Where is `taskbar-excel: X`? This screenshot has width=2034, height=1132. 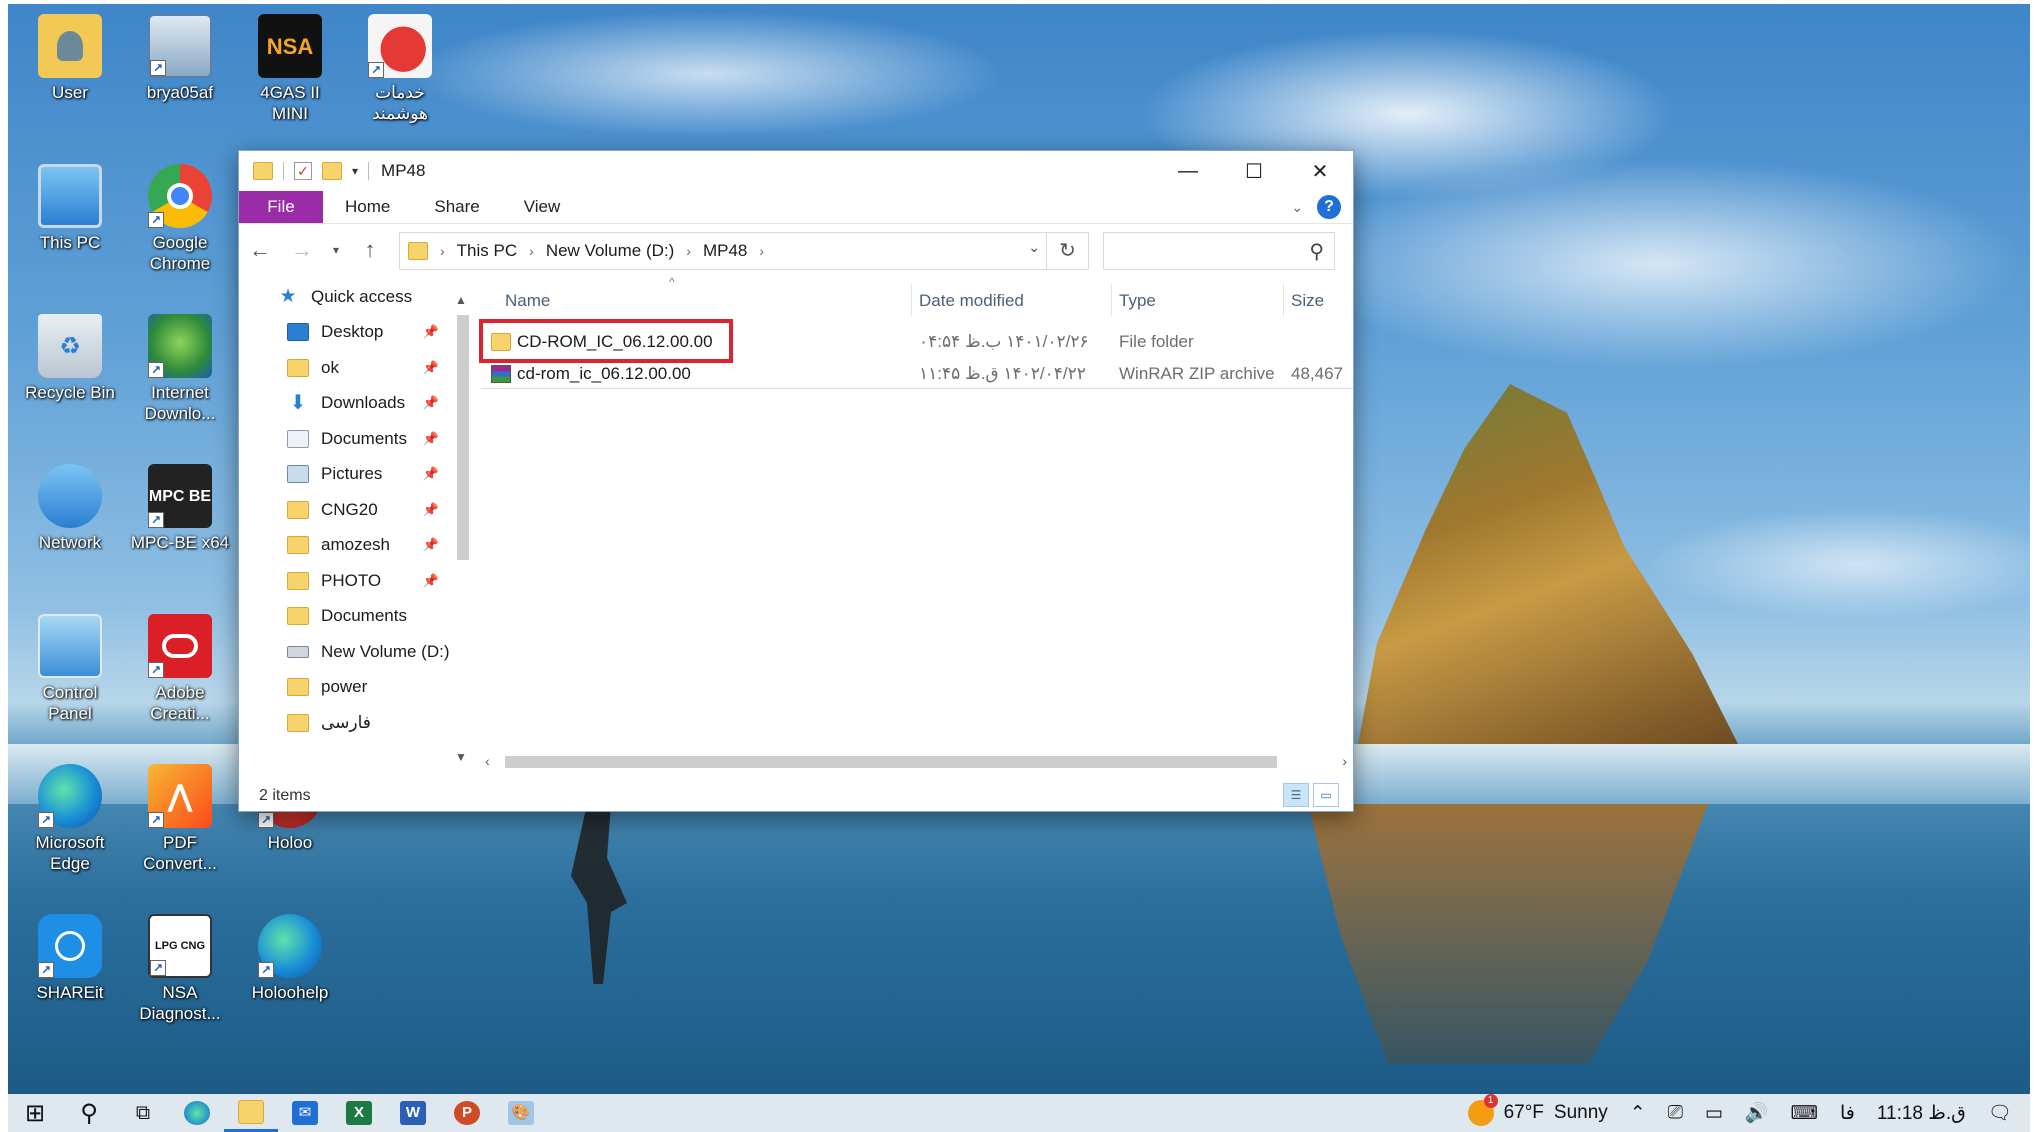
taskbar-excel: X is located at coordinates (359, 1113).